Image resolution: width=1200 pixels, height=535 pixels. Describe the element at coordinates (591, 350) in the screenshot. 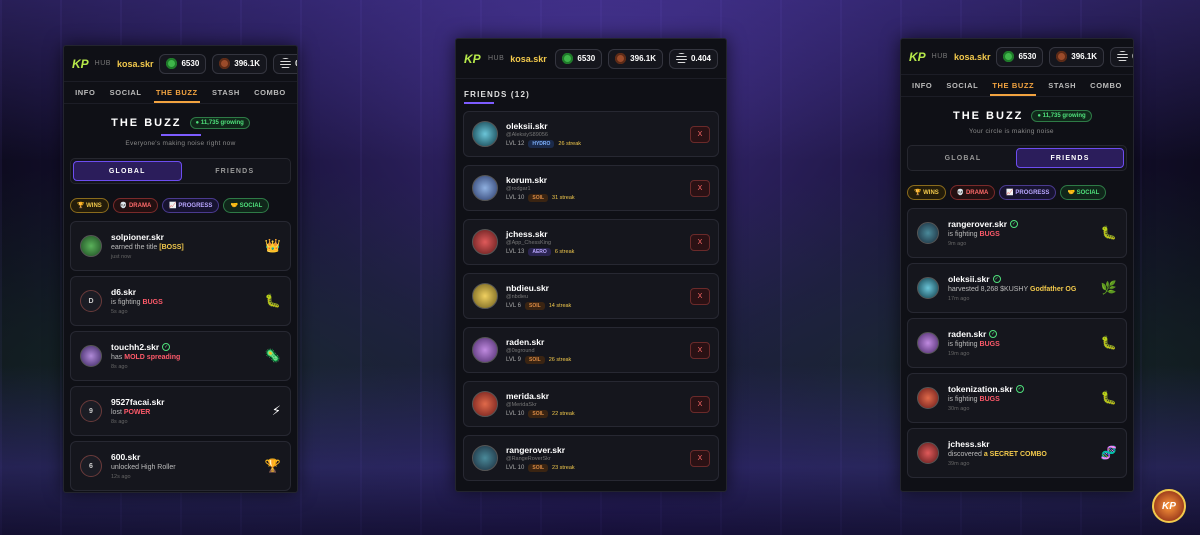

I see `friend-row: raden.skr @0xground LVL 9 SOIL 26 streak X` at that location.